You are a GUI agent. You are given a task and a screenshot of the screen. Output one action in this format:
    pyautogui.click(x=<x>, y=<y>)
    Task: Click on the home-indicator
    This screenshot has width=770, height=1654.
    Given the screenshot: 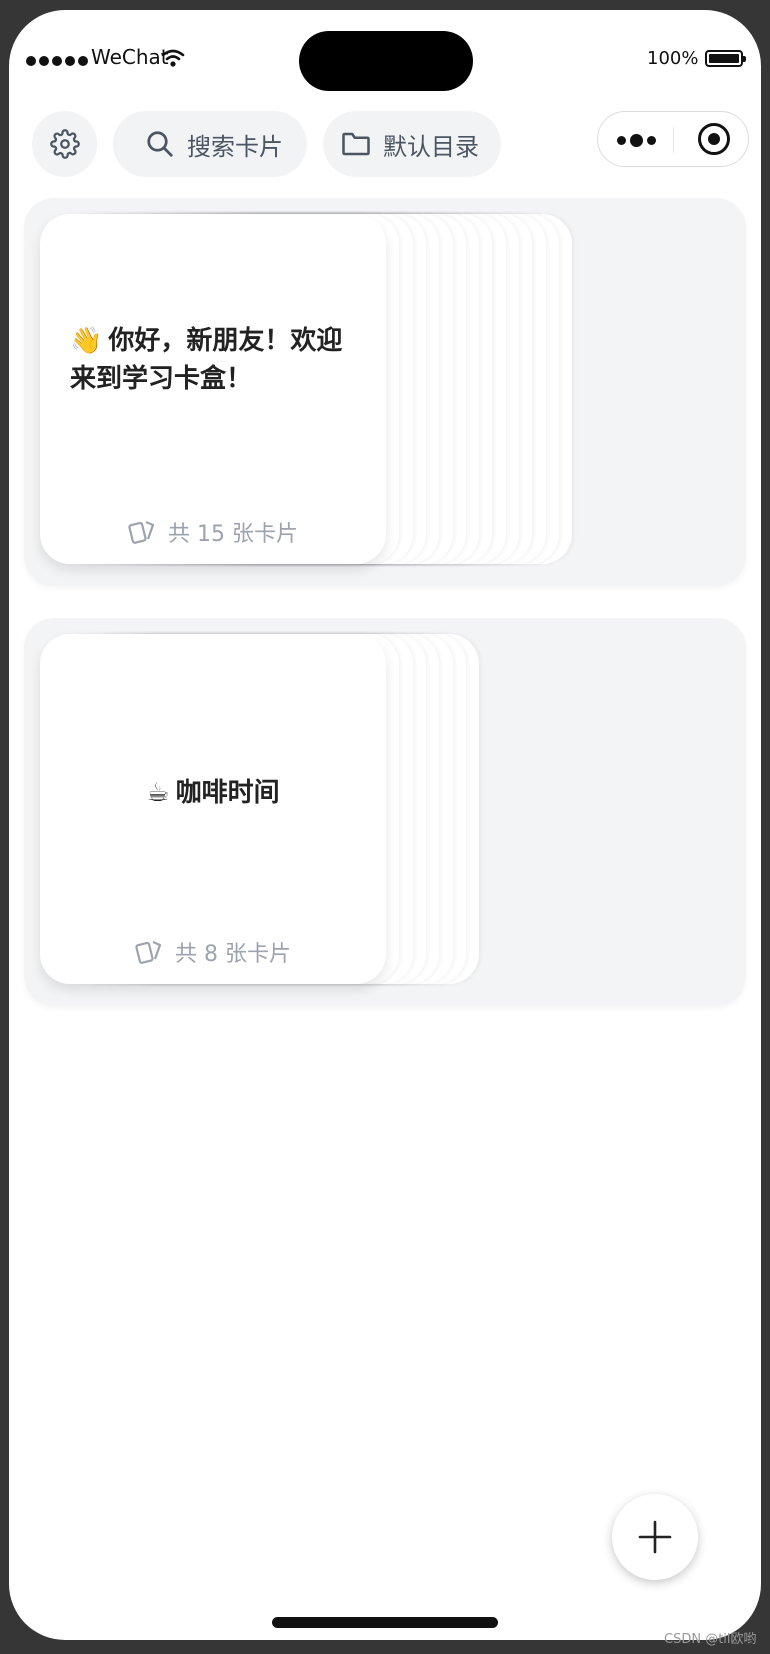 What is the action you would take?
    pyautogui.click(x=385, y=1622)
    